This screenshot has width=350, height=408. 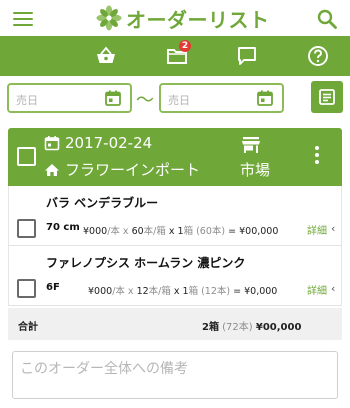 I want to click on order-date-row: 2017-02-24, so click(x=98, y=143).